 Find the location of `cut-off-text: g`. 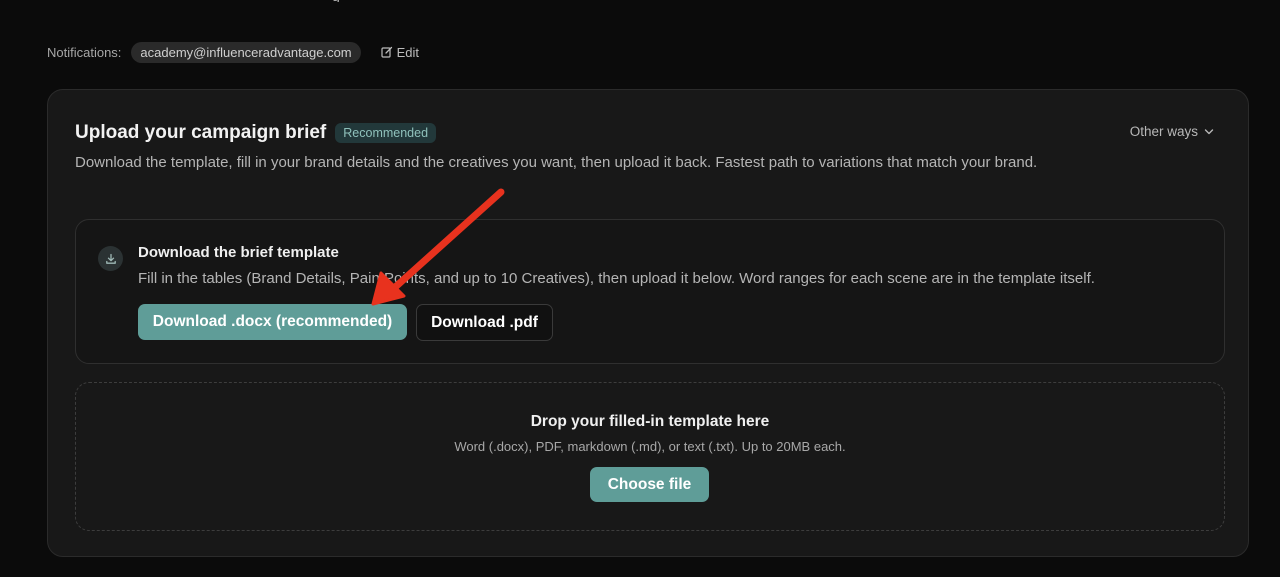

cut-off-text: g is located at coordinates (357, 1).